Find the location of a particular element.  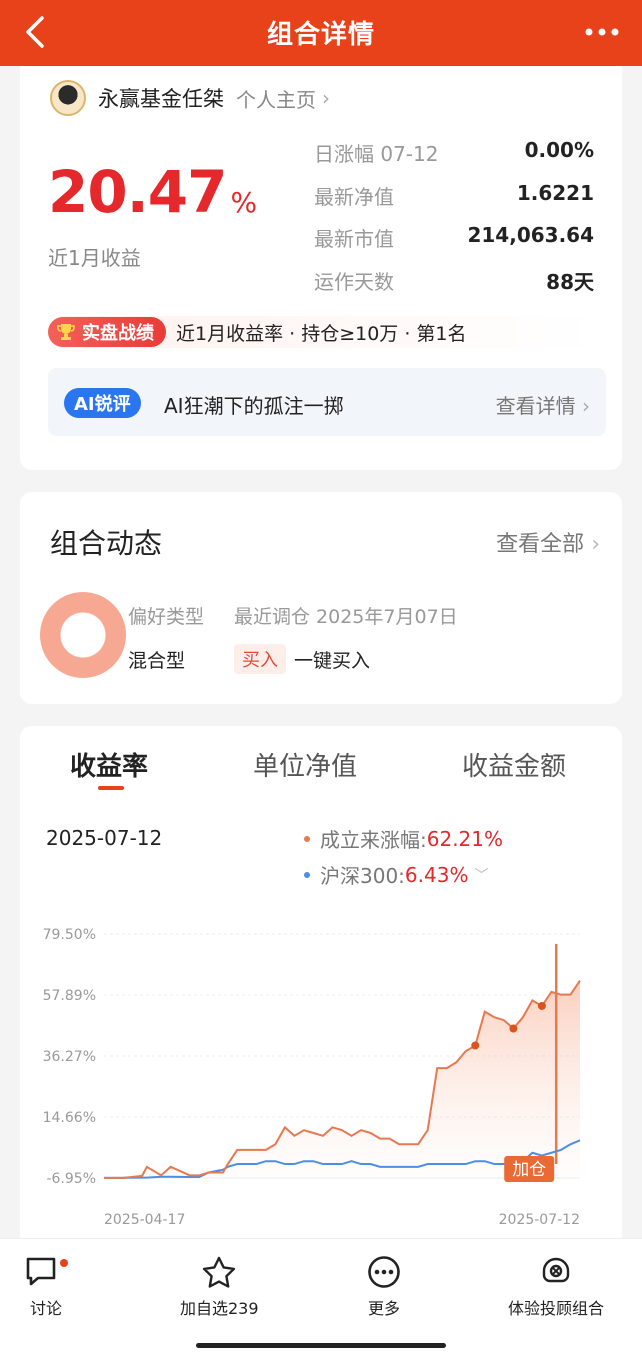

home-indicator is located at coordinates (321, 1345).